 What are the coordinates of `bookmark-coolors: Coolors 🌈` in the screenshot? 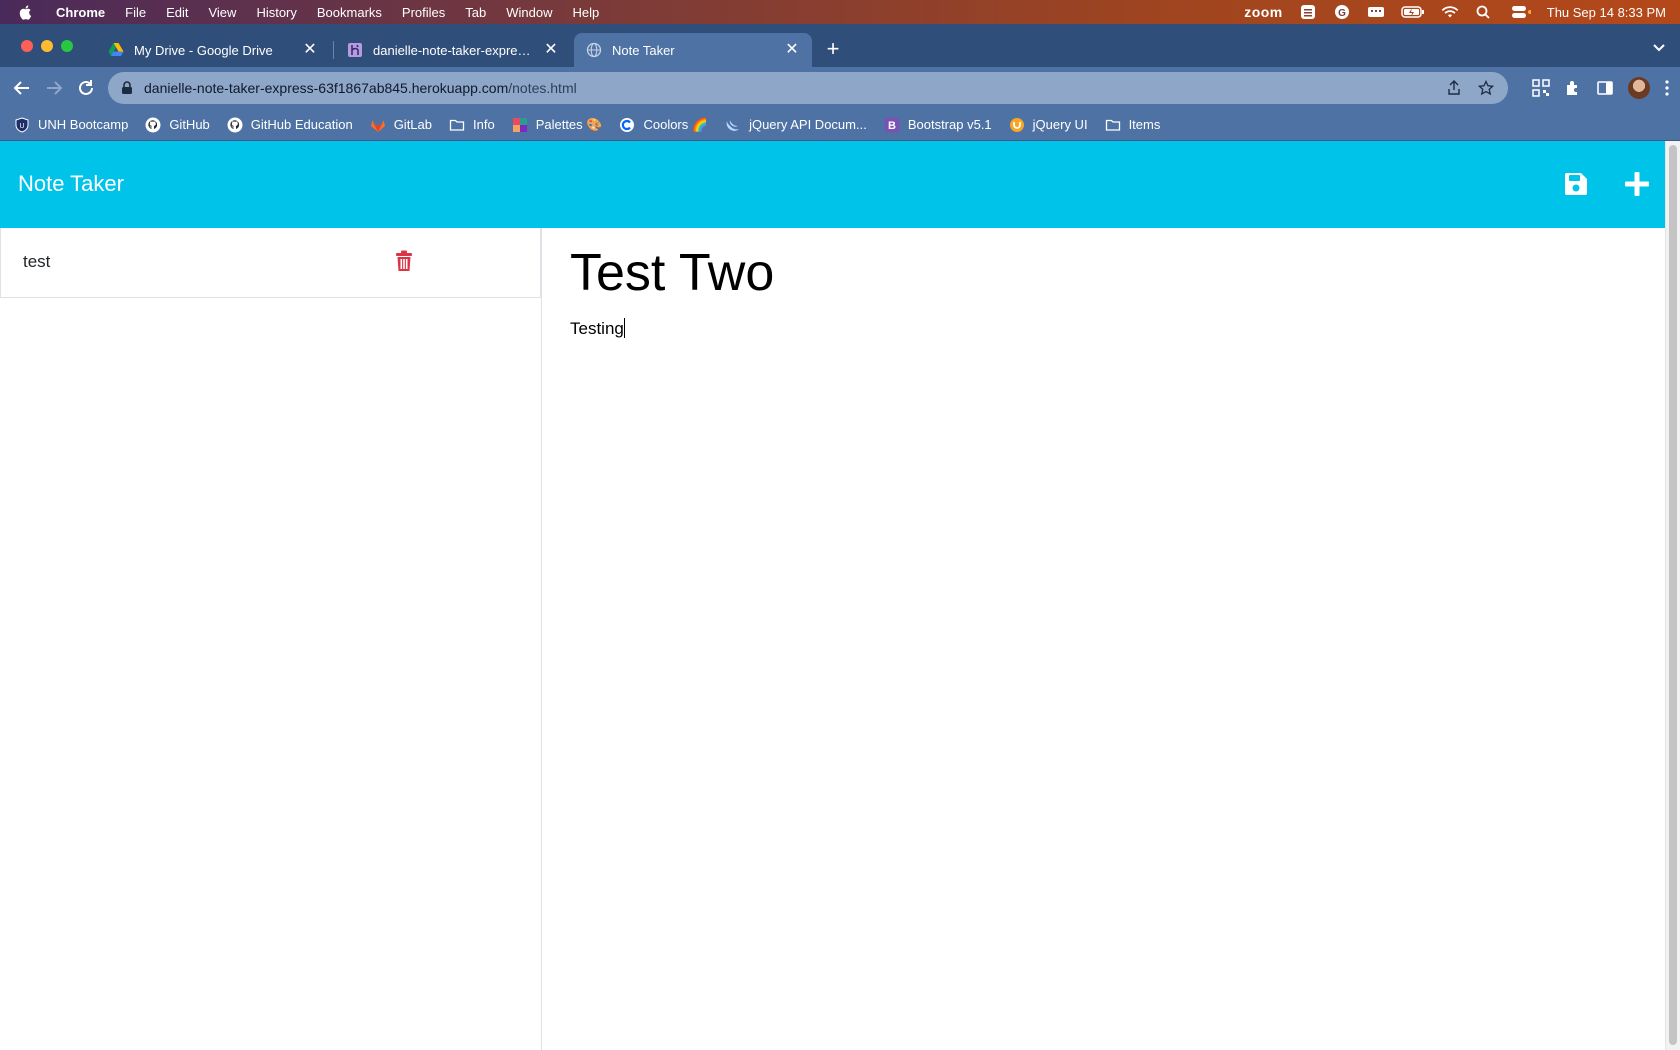 It's located at (663, 125).